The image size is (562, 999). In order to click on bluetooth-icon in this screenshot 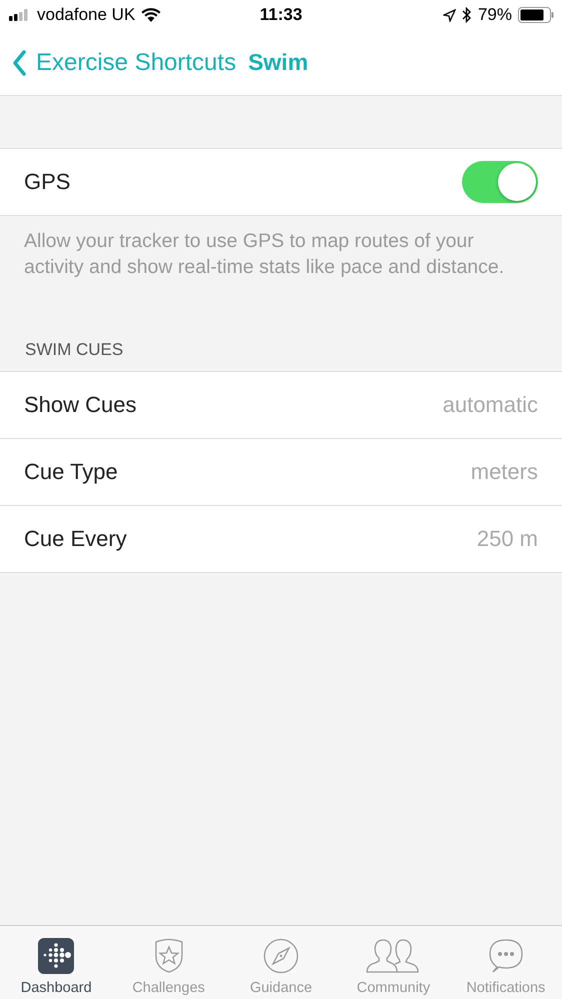, I will do `click(467, 15)`.